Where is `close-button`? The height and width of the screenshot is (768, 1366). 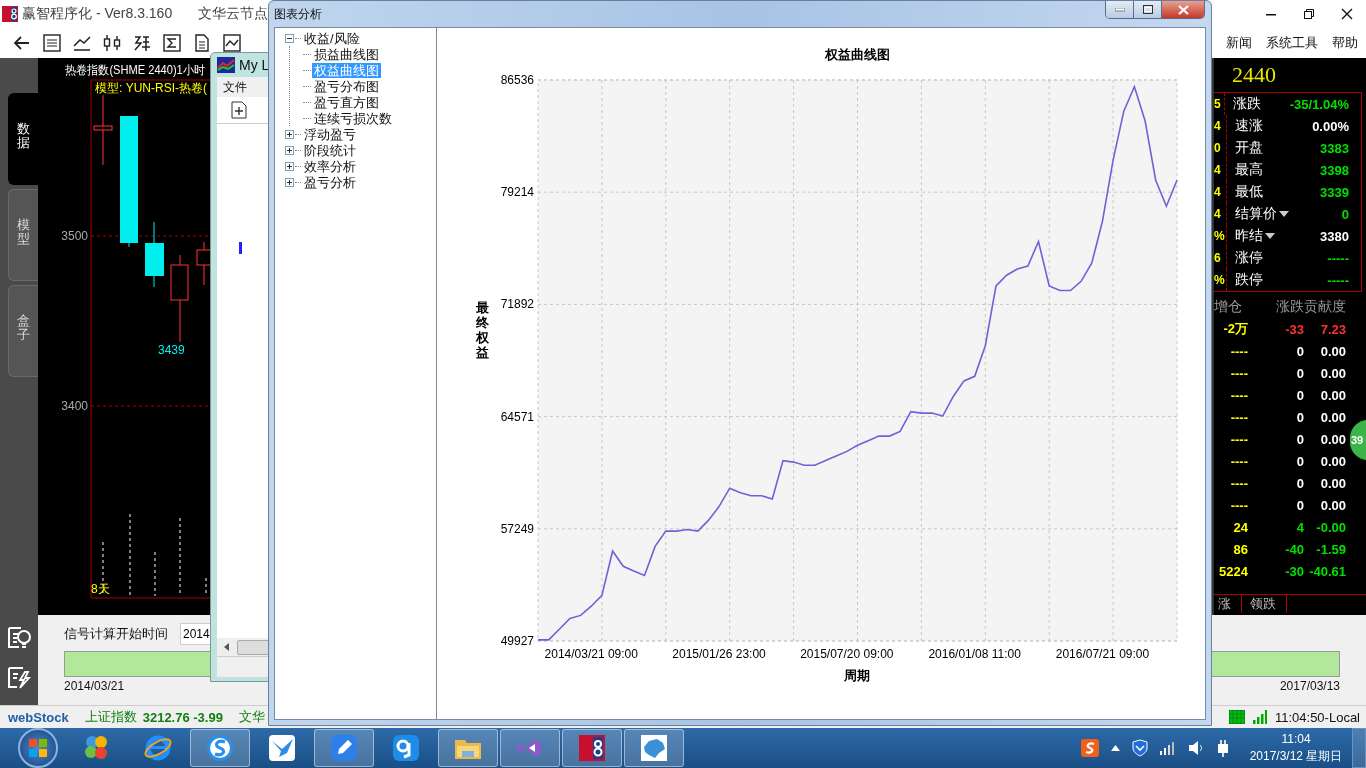 close-button is located at coordinates (1183, 9).